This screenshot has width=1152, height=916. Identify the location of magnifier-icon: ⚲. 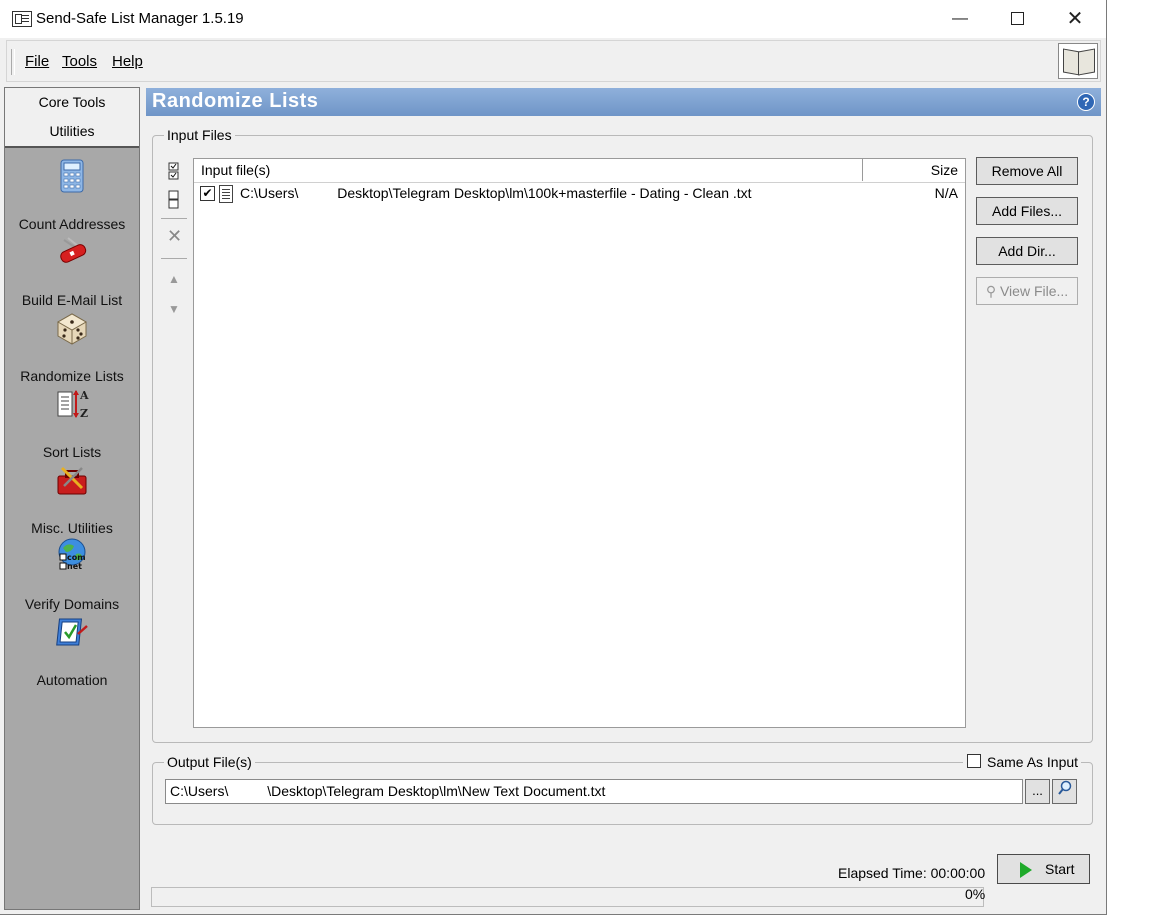
(991, 291).